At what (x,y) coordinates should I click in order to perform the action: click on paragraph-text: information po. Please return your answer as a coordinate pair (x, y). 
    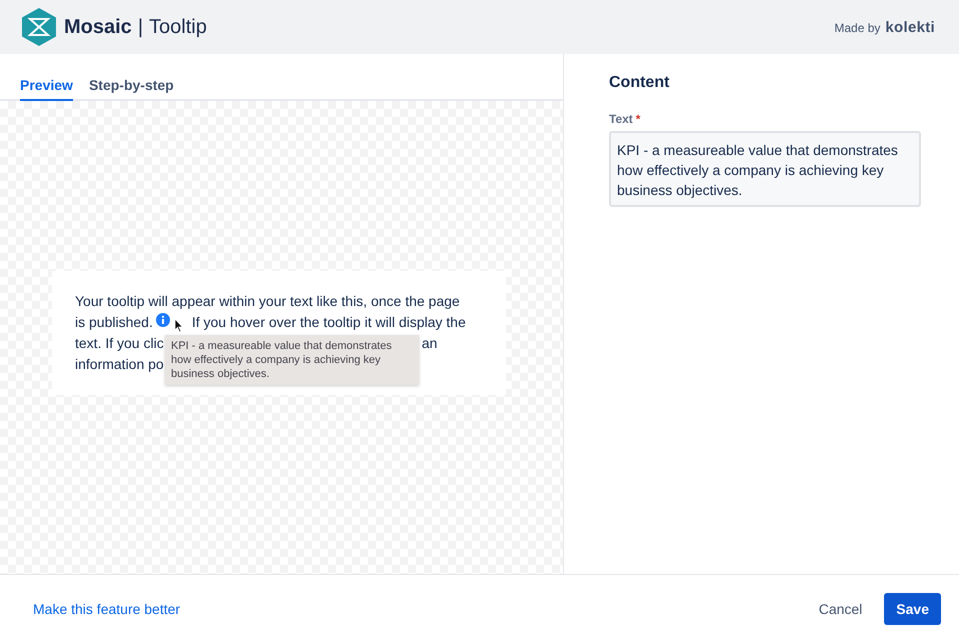
    Looking at the image, I should click on (119, 364).